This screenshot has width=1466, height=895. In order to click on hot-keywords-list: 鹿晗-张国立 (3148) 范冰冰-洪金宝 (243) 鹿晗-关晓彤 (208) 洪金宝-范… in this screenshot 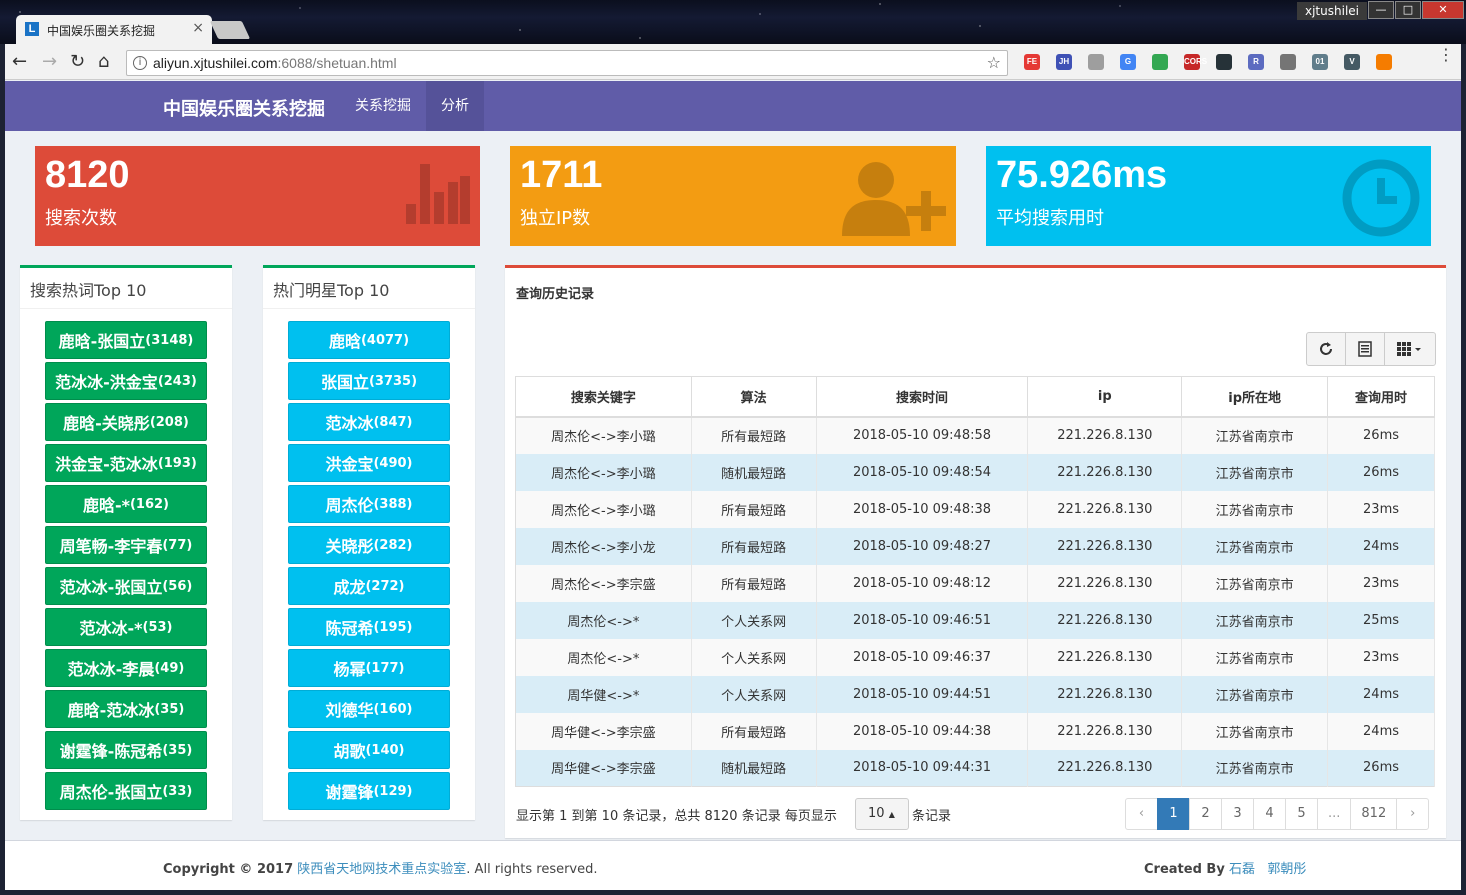, I will do `click(126, 567)`.